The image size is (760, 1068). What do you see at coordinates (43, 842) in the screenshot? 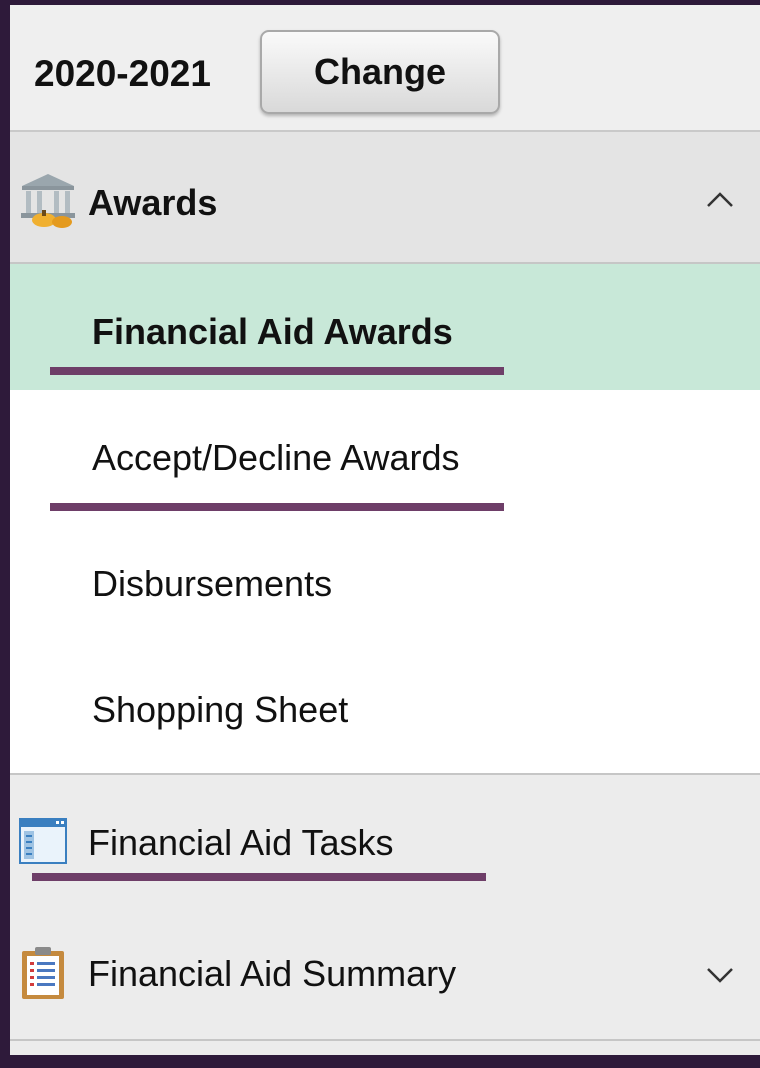
I see `window-list-icon` at bounding box center [43, 842].